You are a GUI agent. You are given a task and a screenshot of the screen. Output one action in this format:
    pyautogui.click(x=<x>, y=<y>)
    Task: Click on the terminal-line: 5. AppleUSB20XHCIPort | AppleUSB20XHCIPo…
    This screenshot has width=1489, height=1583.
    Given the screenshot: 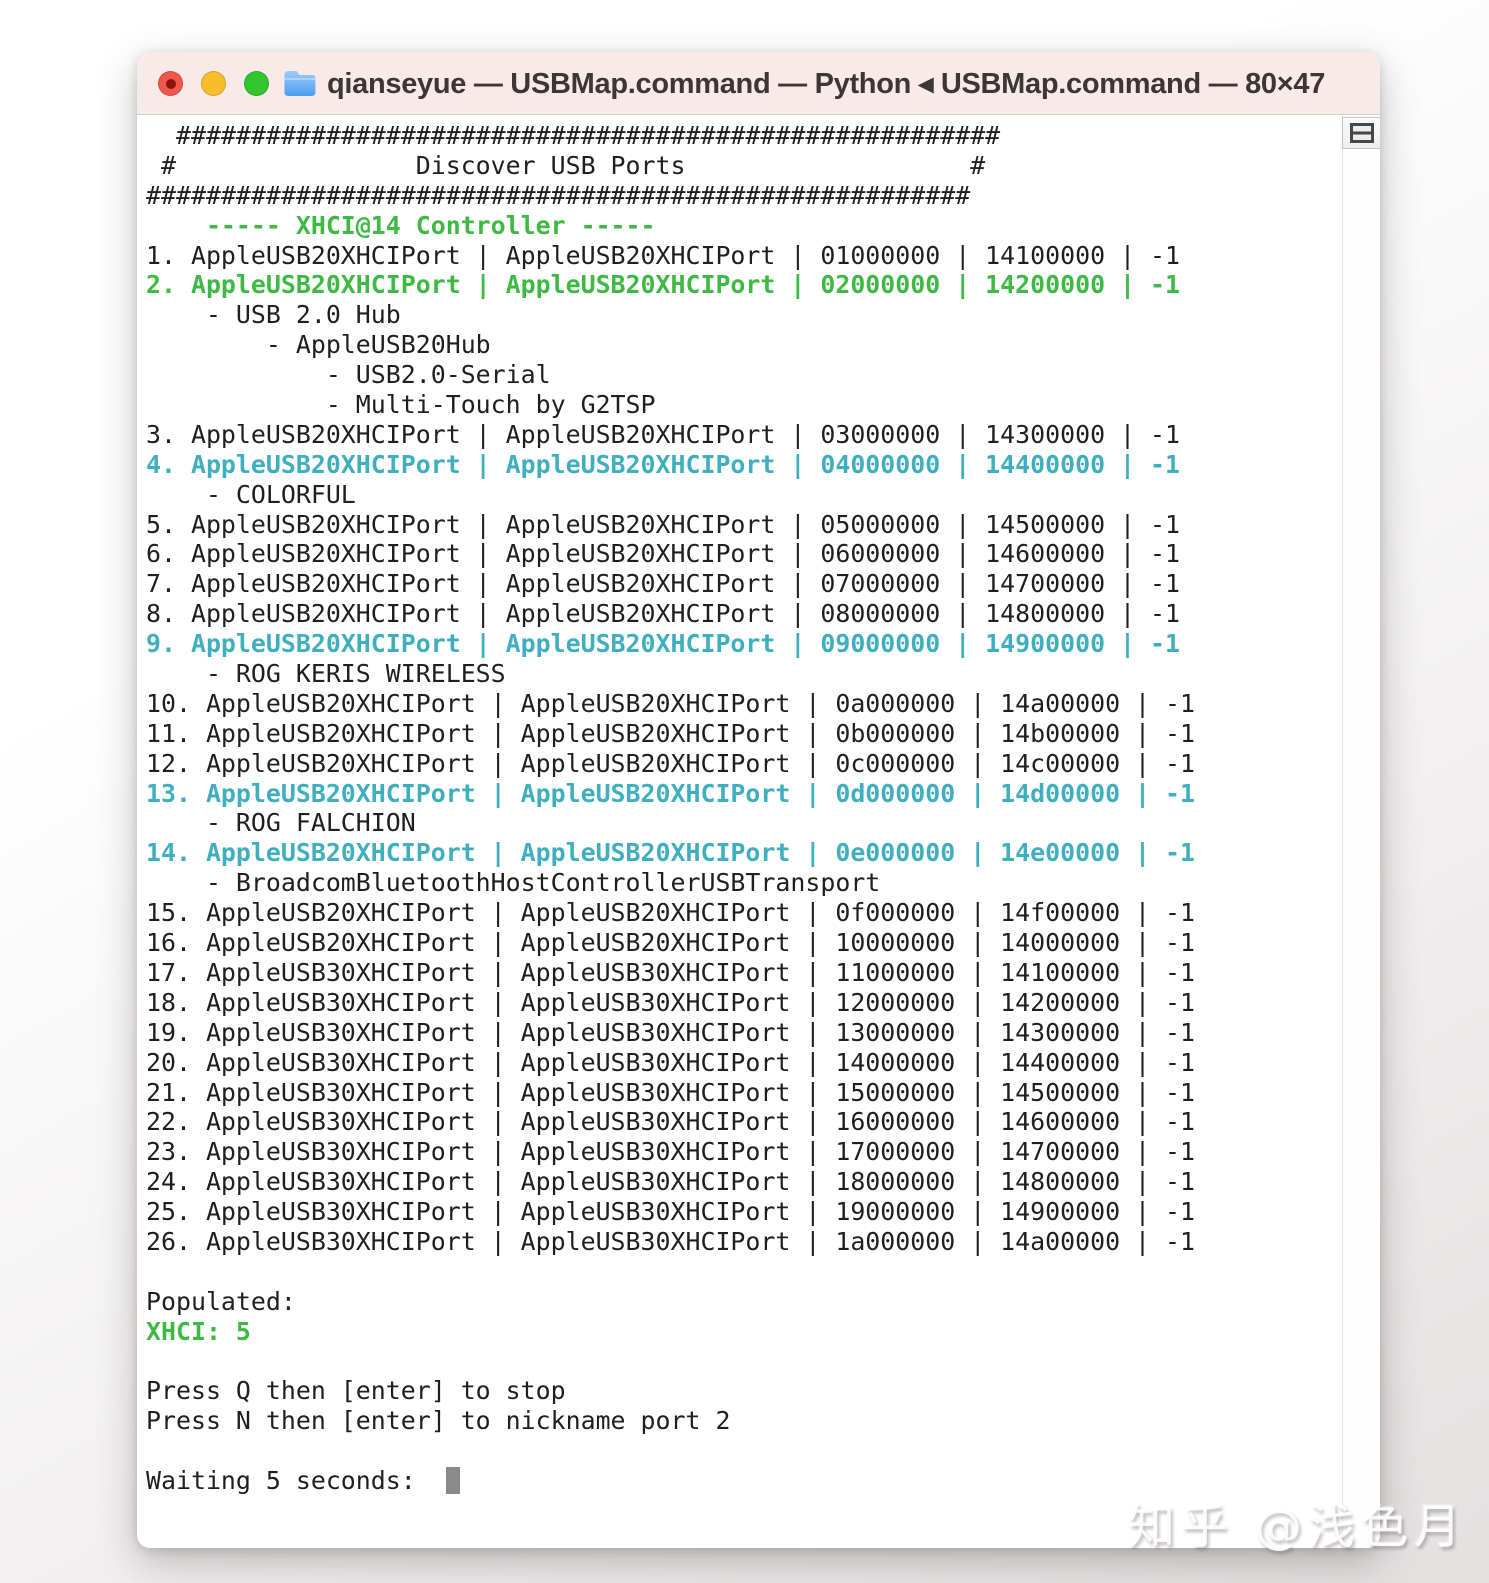 What is the action you would take?
    pyautogui.click(x=744, y=525)
    